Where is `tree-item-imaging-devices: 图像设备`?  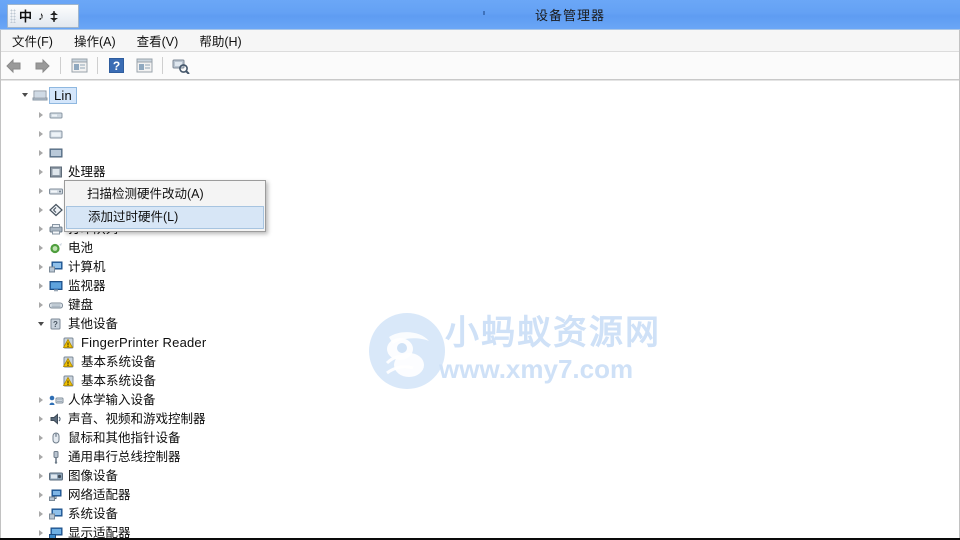
tree-item-imaging-devices: 图像设备 is located at coordinates (480, 475).